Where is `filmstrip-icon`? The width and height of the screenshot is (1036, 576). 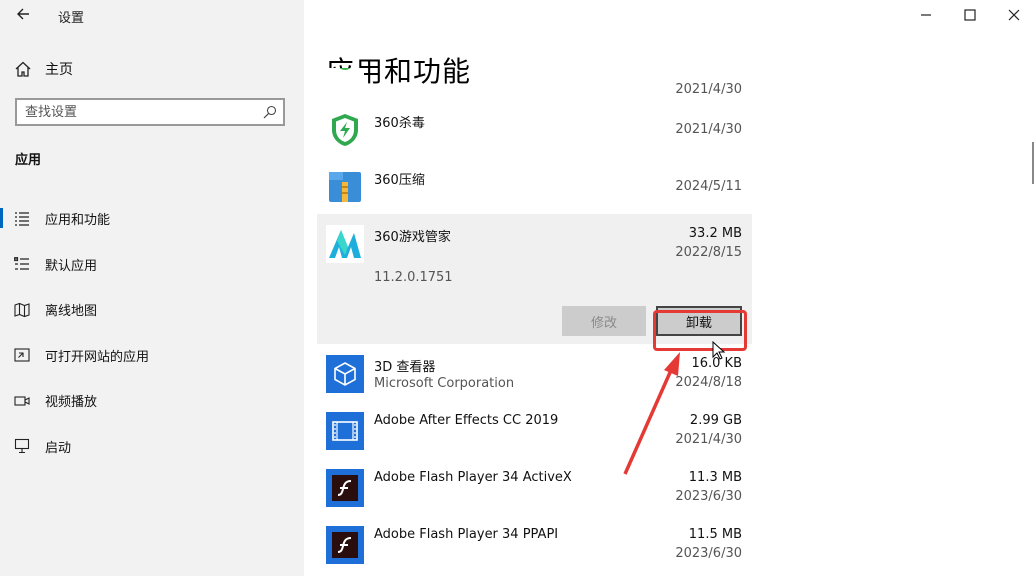 filmstrip-icon is located at coordinates (345, 431).